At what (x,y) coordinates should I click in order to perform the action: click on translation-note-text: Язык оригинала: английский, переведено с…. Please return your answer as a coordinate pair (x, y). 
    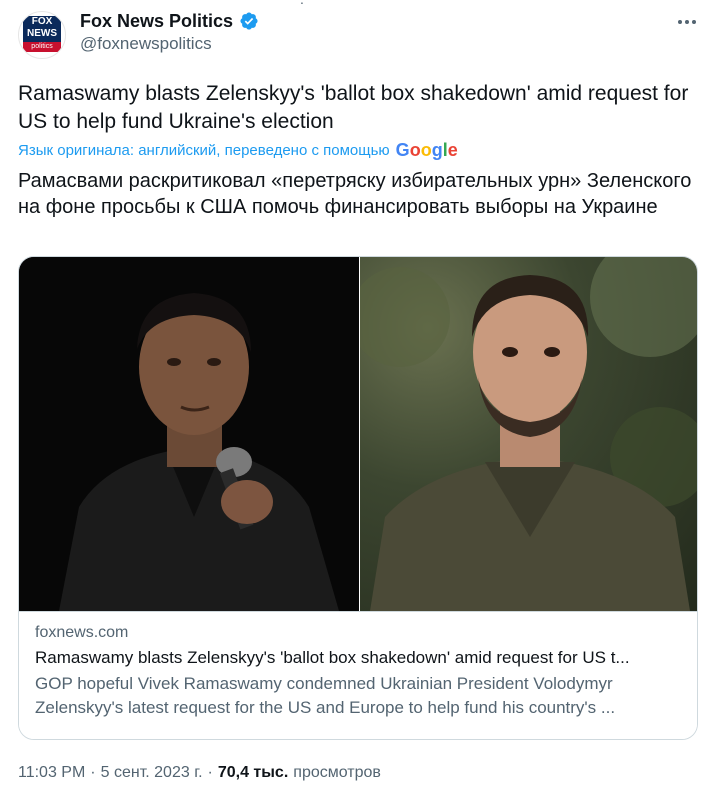
    Looking at the image, I should click on (204, 150).